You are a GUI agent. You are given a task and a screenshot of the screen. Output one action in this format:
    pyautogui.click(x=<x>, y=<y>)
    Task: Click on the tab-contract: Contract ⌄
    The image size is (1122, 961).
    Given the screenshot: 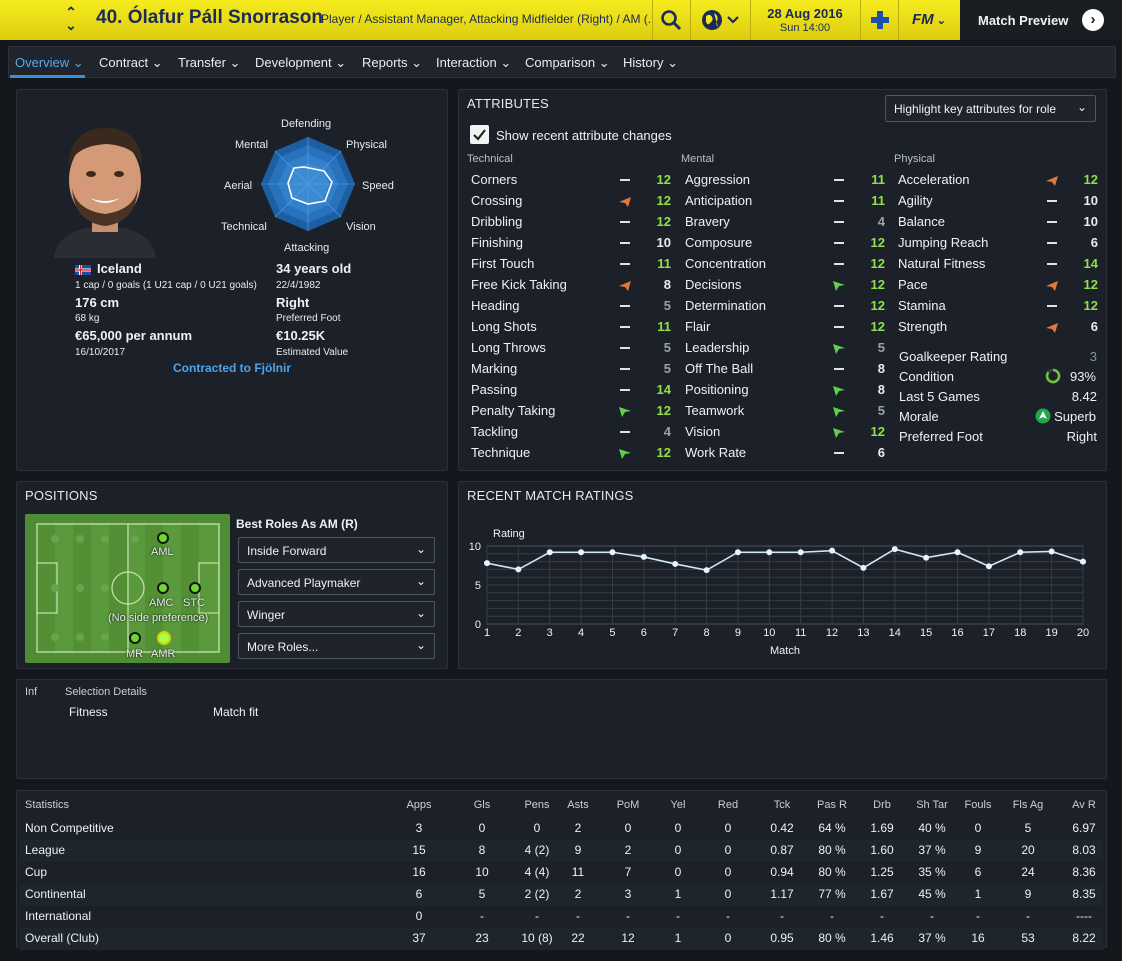 What is the action you would take?
    pyautogui.click(x=131, y=63)
    